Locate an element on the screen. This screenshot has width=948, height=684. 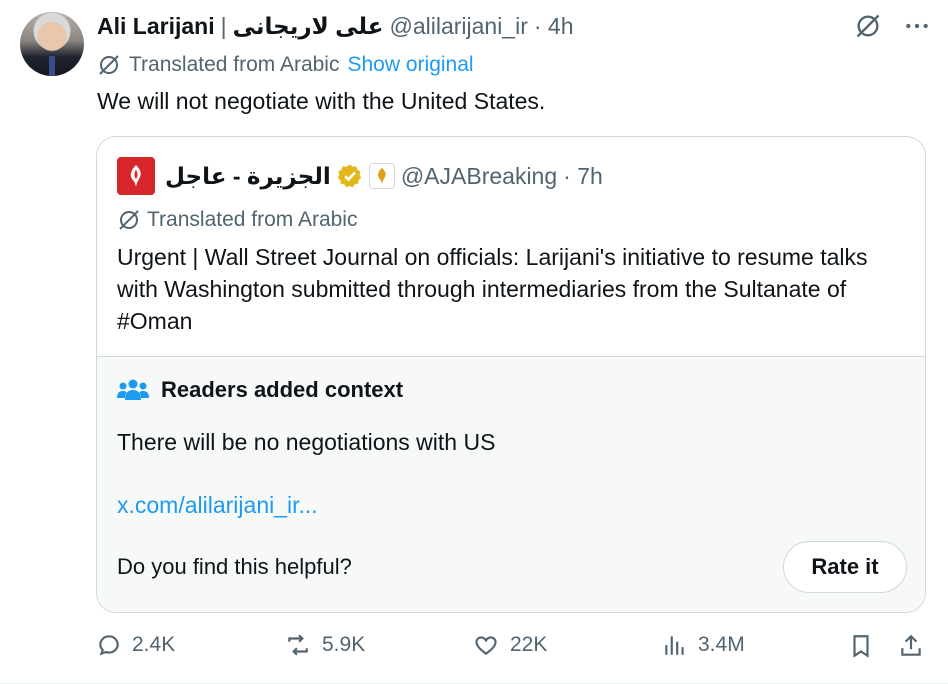
heart-icon is located at coordinates (486, 645).